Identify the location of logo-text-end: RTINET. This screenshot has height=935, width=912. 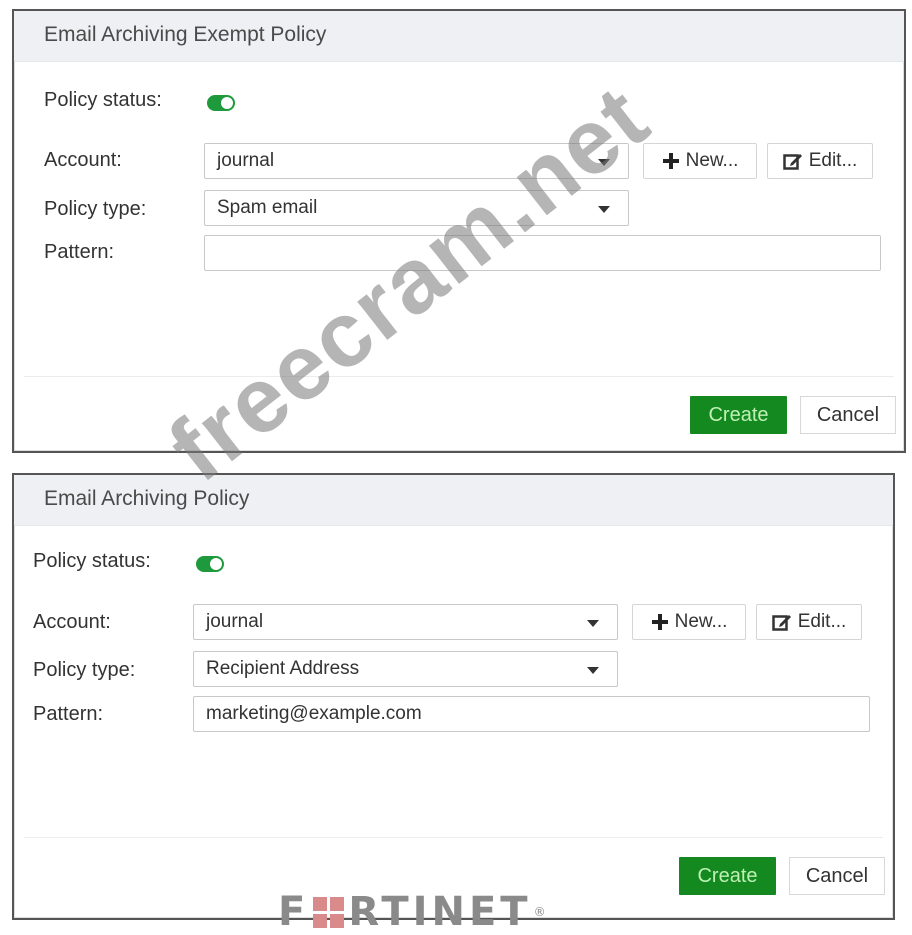
(440, 912).